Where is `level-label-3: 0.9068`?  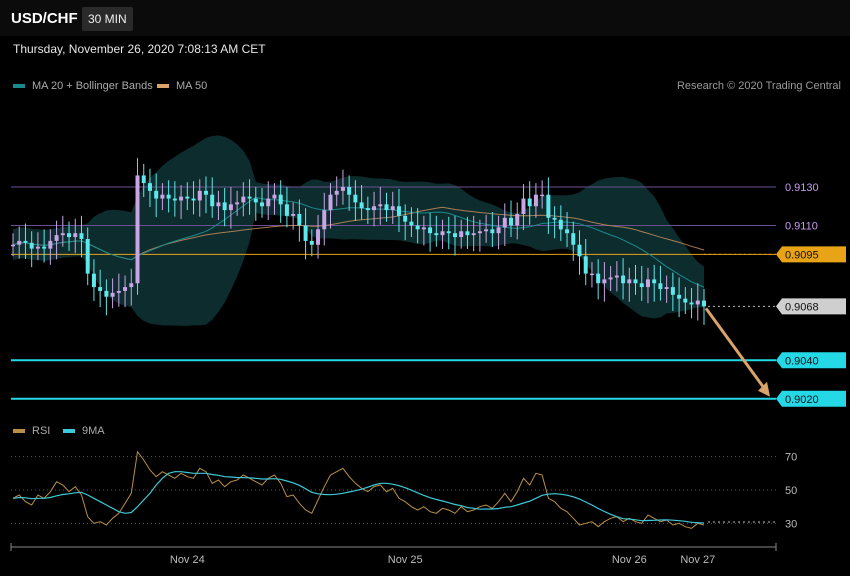 level-label-3: 0.9068 is located at coordinates (802, 307).